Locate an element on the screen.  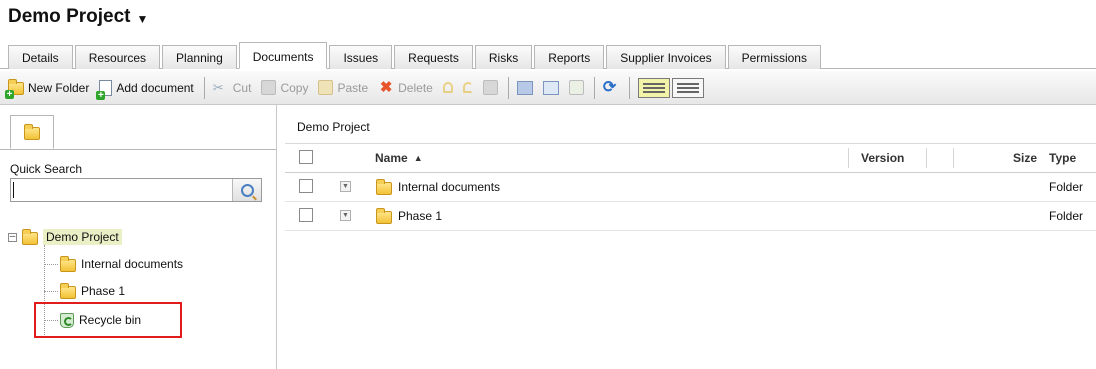
tab-supplier-invoices: Supplier Invoices is located at coordinates (666, 57).